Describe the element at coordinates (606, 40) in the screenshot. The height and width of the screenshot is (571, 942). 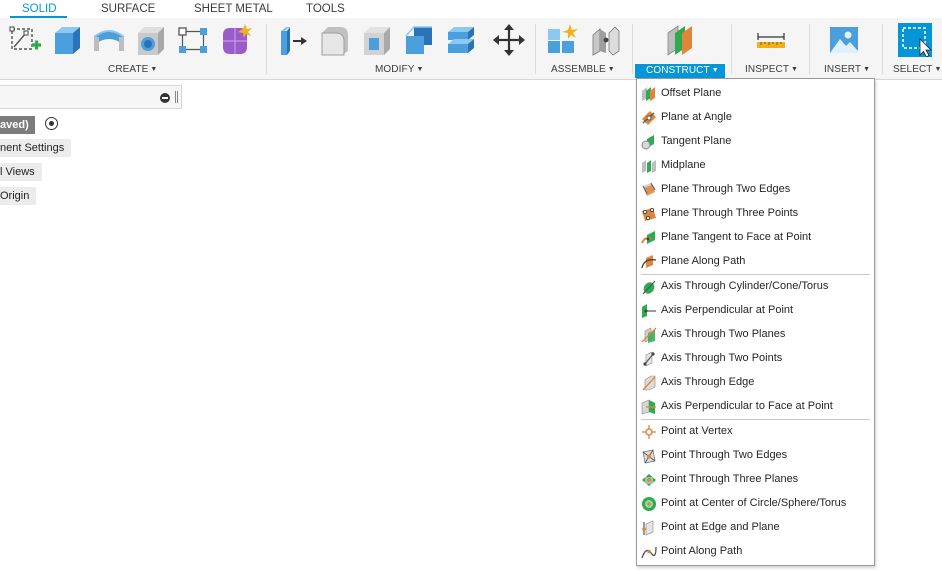
I see `joint-icon` at that location.